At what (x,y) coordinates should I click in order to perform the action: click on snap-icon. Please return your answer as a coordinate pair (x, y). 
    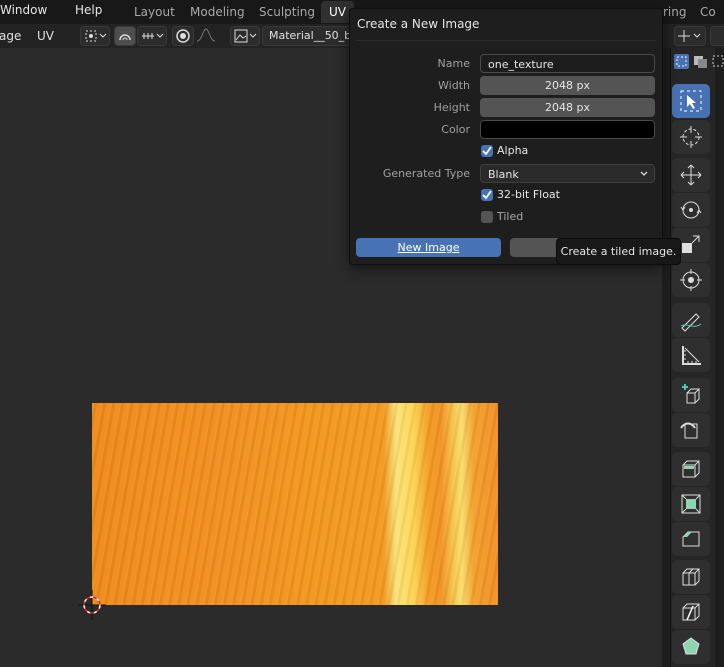
    Looking at the image, I should click on (153, 36).